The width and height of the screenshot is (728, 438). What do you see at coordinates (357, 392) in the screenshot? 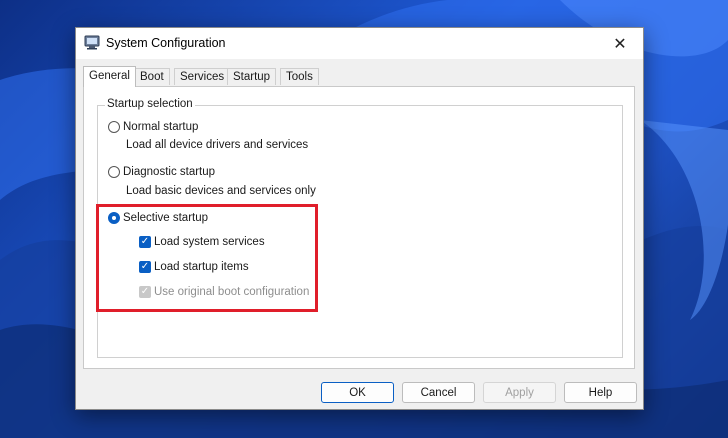
I see `ok-button: OK` at bounding box center [357, 392].